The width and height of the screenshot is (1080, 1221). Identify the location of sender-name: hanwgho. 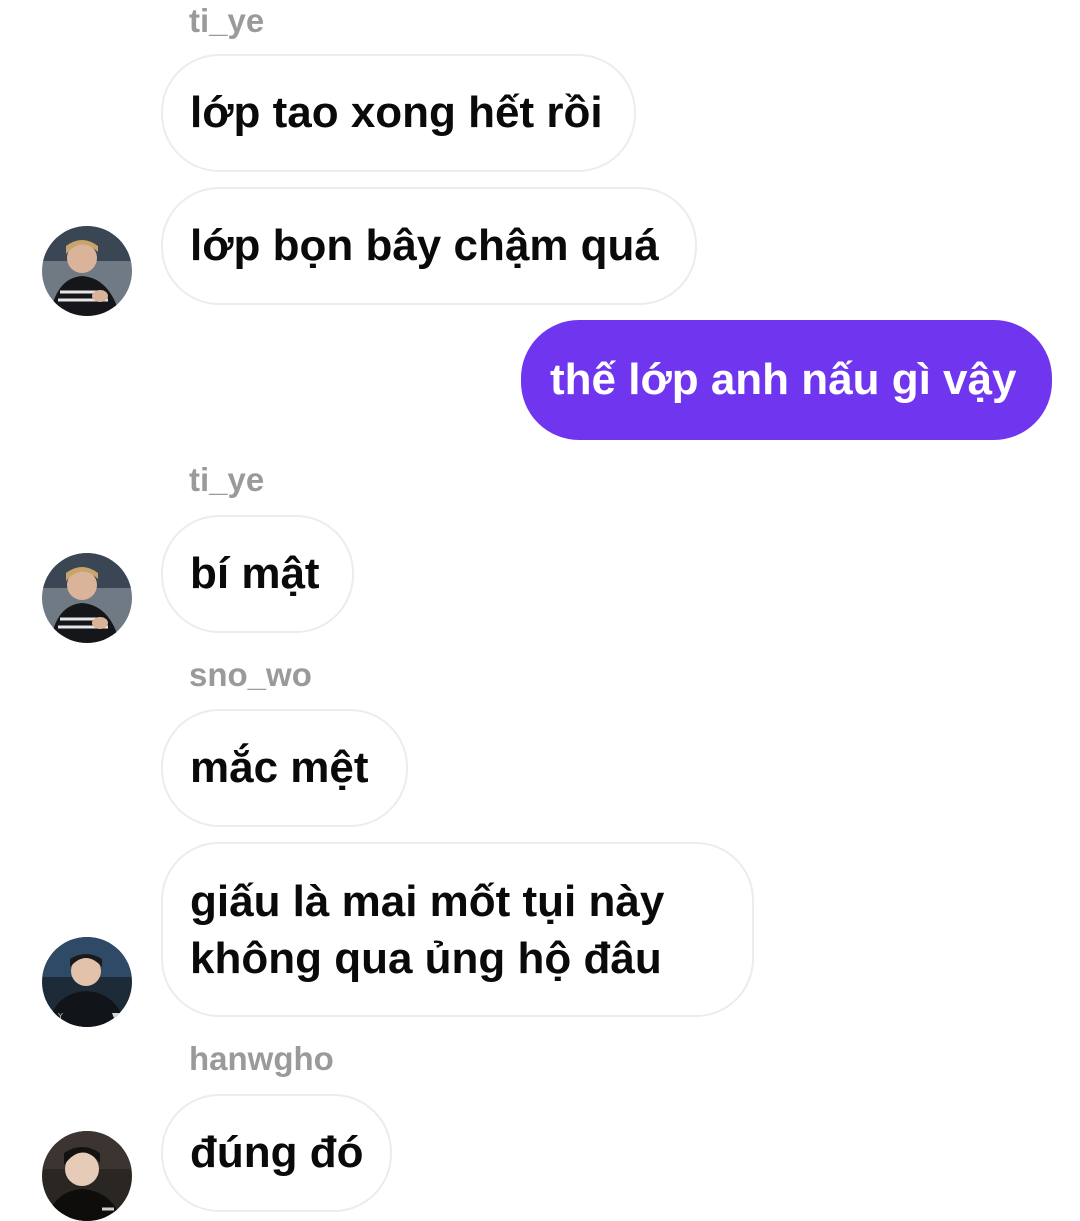
(261, 1058).